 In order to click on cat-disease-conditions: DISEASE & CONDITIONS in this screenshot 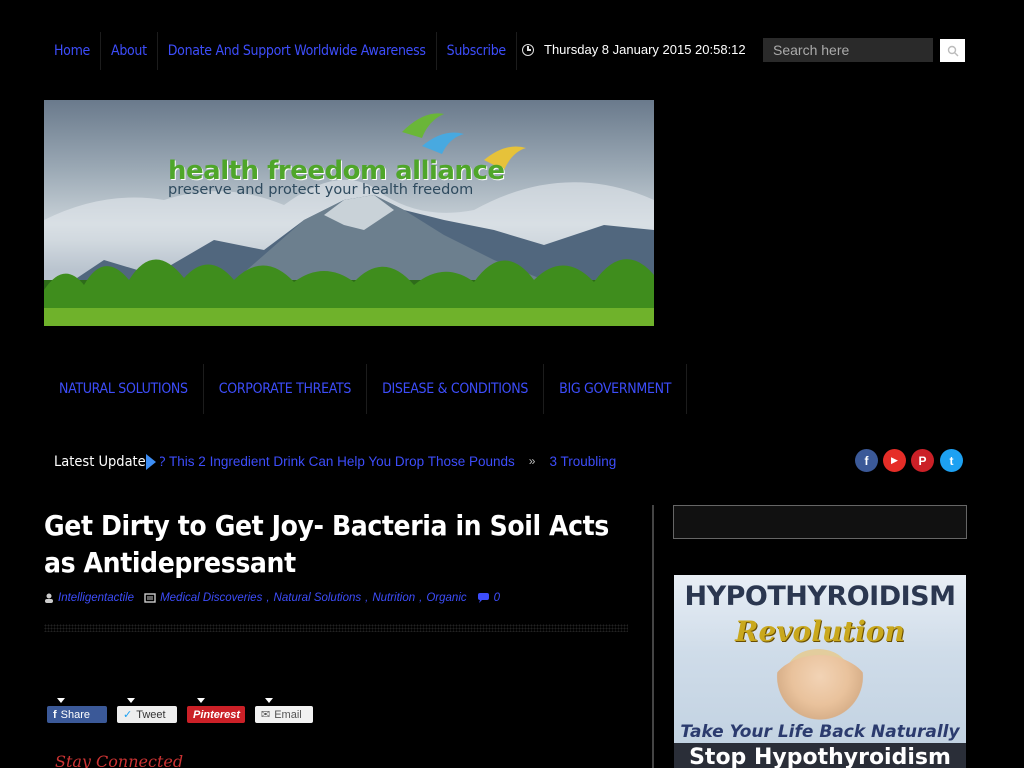, I will do `click(456, 389)`.